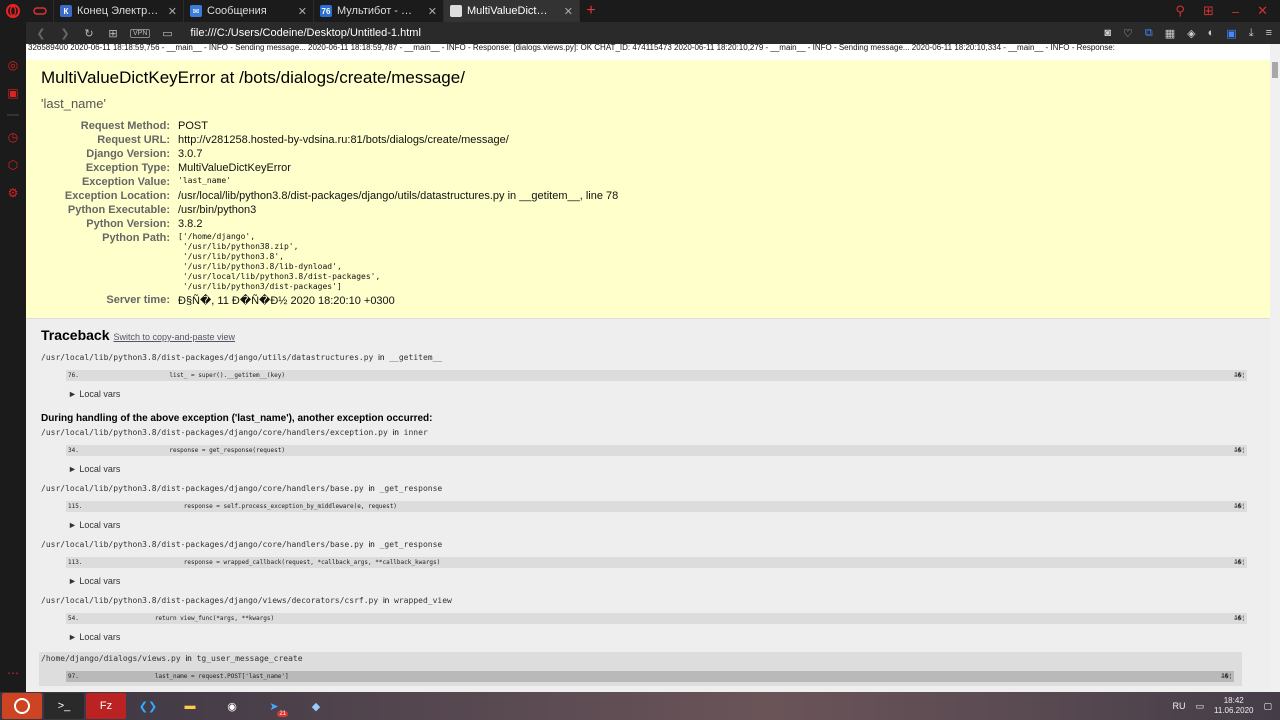 Image resolution: width=1280 pixels, height=720 pixels. I want to click on sidebar-more-icon: ⋯, so click(13, 673).